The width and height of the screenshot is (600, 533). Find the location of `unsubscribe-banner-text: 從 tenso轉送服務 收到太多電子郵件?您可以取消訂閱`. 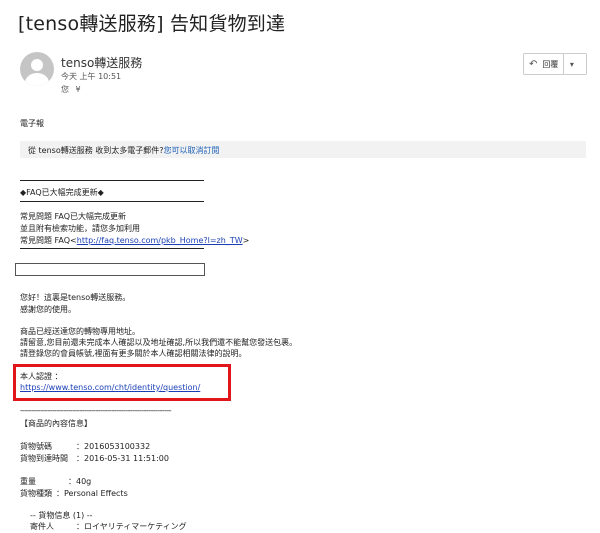

unsubscribe-banner-text: 從 tenso轉送服務 收到太多電子郵件?您可以取消訂閱 is located at coordinates (124, 150).